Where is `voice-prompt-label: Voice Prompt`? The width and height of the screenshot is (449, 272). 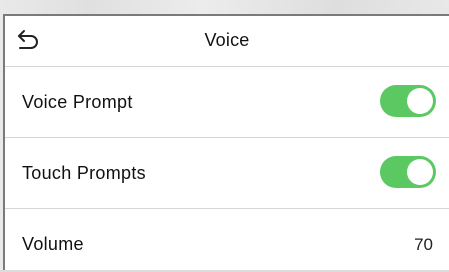 voice-prompt-label: Voice Prompt is located at coordinates (77, 102).